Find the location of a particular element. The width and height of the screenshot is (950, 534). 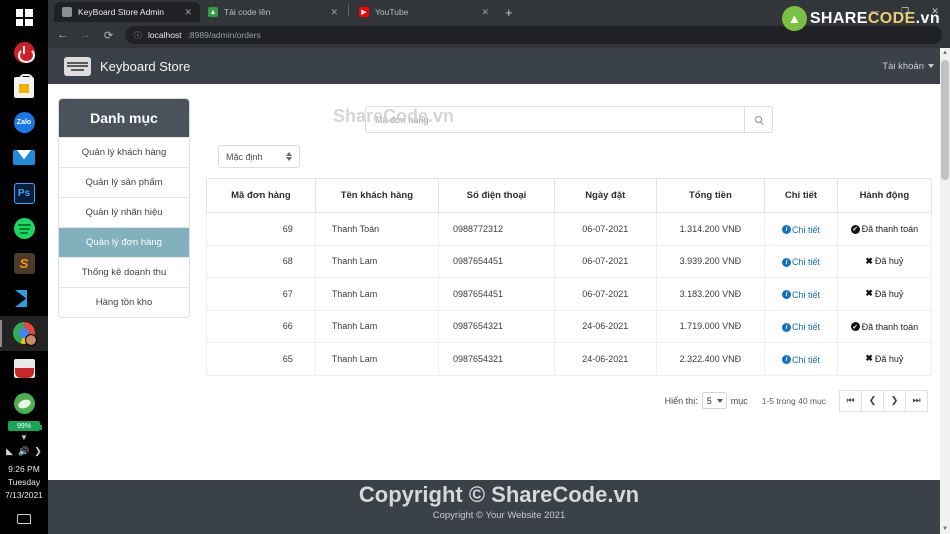

sublime-text-icon: S is located at coordinates (24, 263).